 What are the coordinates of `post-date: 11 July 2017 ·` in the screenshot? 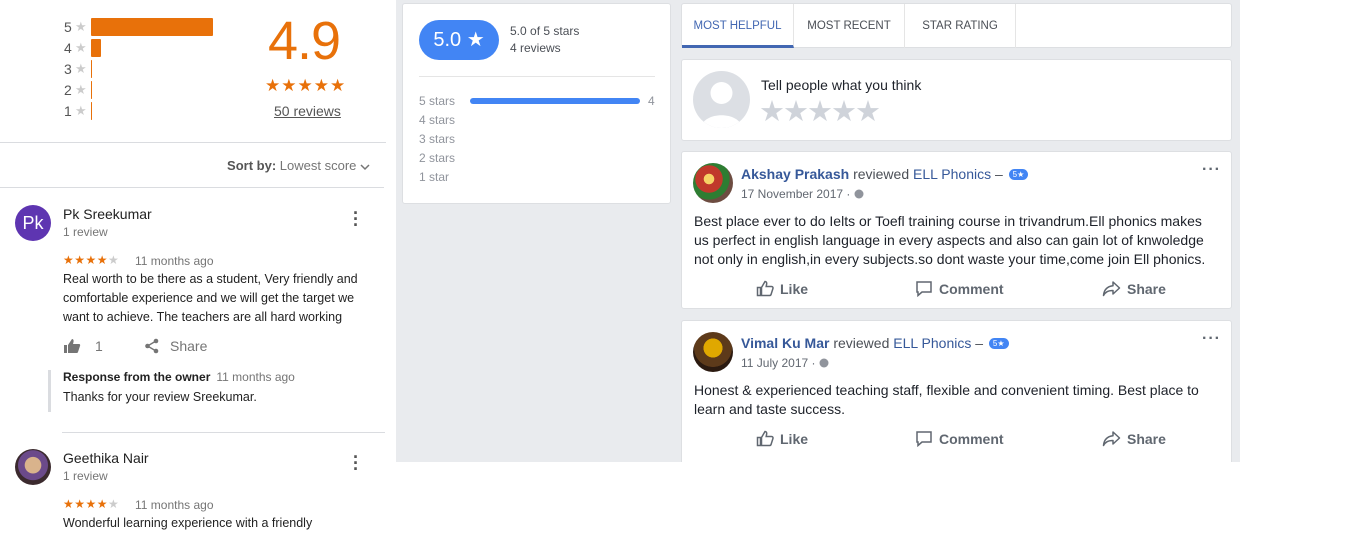 It's located at (785, 363).